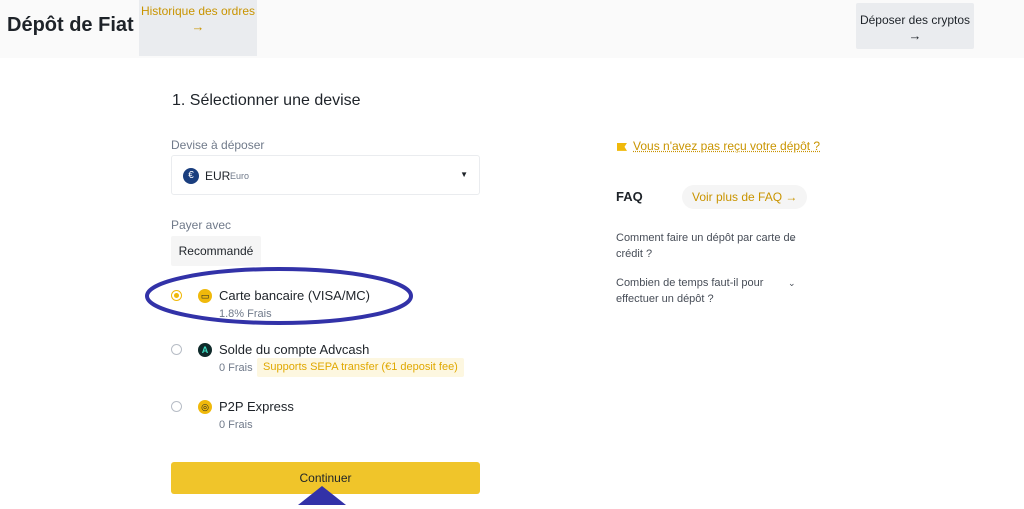 This screenshot has width=1024, height=509. I want to click on page-title: Dépôt de Fiat, so click(70, 25).